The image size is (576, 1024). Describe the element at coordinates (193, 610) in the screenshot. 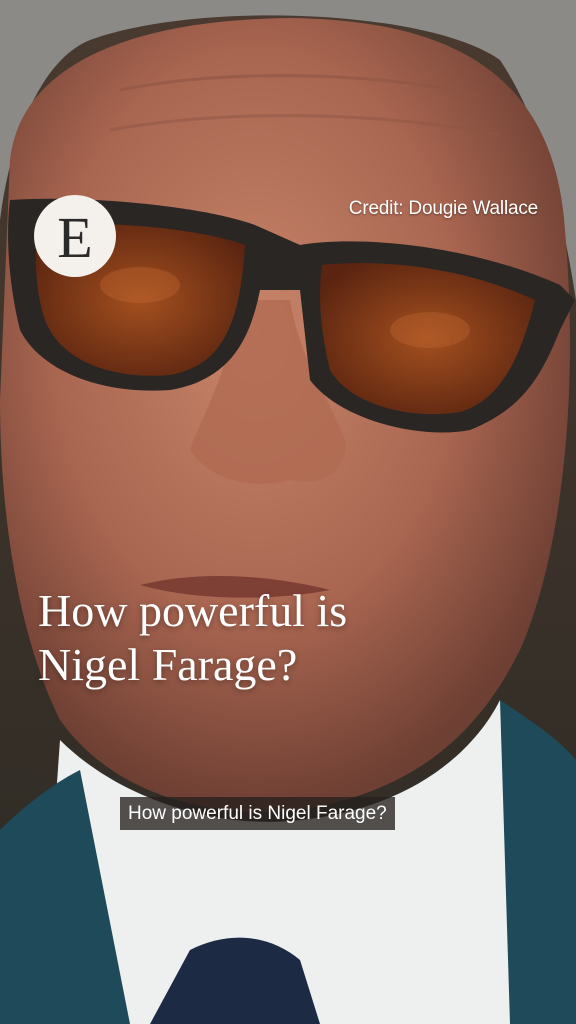

I see `headline-line-1: How powerful is` at that location.